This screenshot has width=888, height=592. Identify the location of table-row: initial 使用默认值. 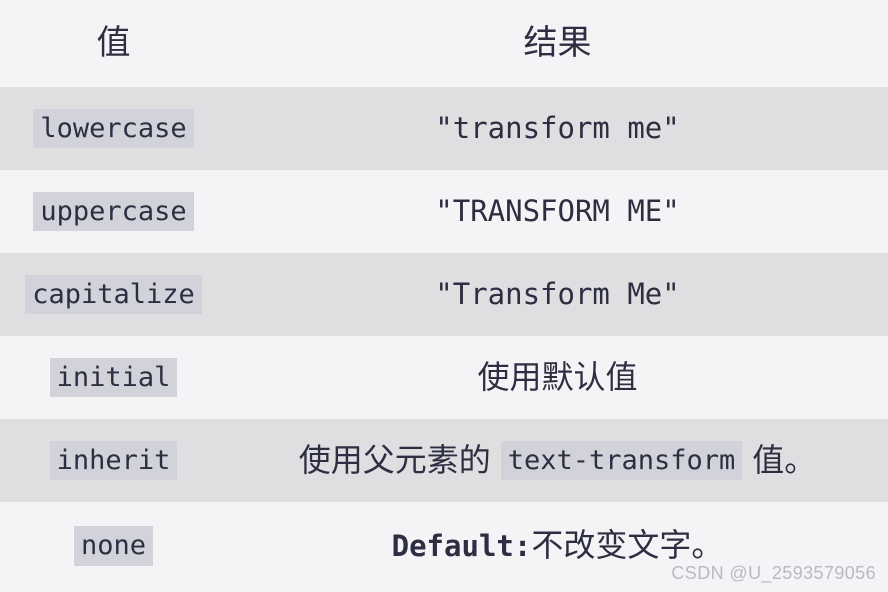
(444, 377).